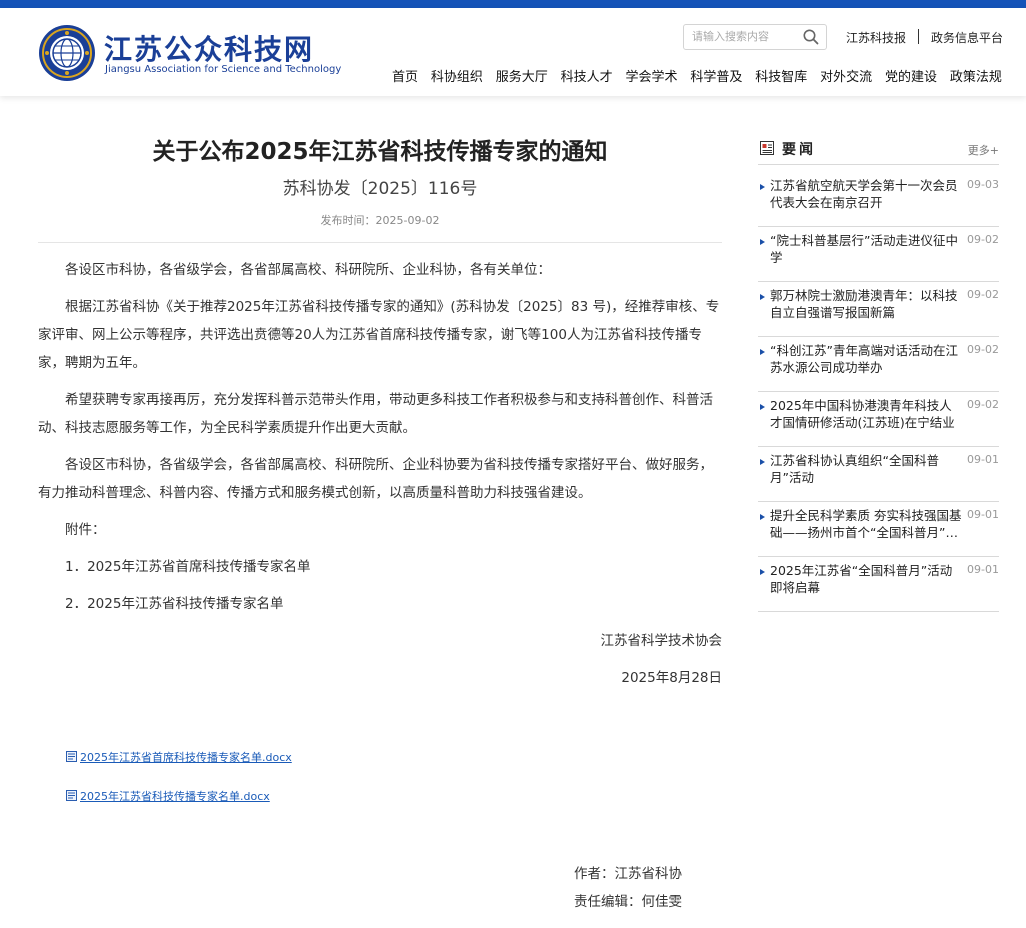 This screenshot has width=1026, height=928. What do you see at coordinates (866, 524) in the screenshot?
I see `news-title: 提升全民科学素质 夯实科技强国基础——扬州市首个“全国科普月”启动` at bounding box center [866, 524].